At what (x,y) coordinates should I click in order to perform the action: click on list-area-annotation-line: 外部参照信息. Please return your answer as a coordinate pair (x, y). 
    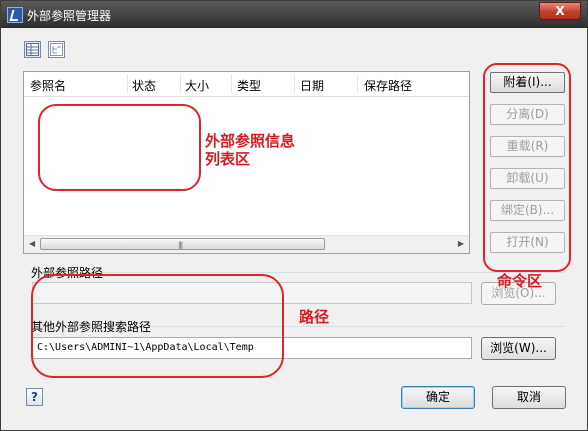
    Looking at the image, I should click on (250, 141).